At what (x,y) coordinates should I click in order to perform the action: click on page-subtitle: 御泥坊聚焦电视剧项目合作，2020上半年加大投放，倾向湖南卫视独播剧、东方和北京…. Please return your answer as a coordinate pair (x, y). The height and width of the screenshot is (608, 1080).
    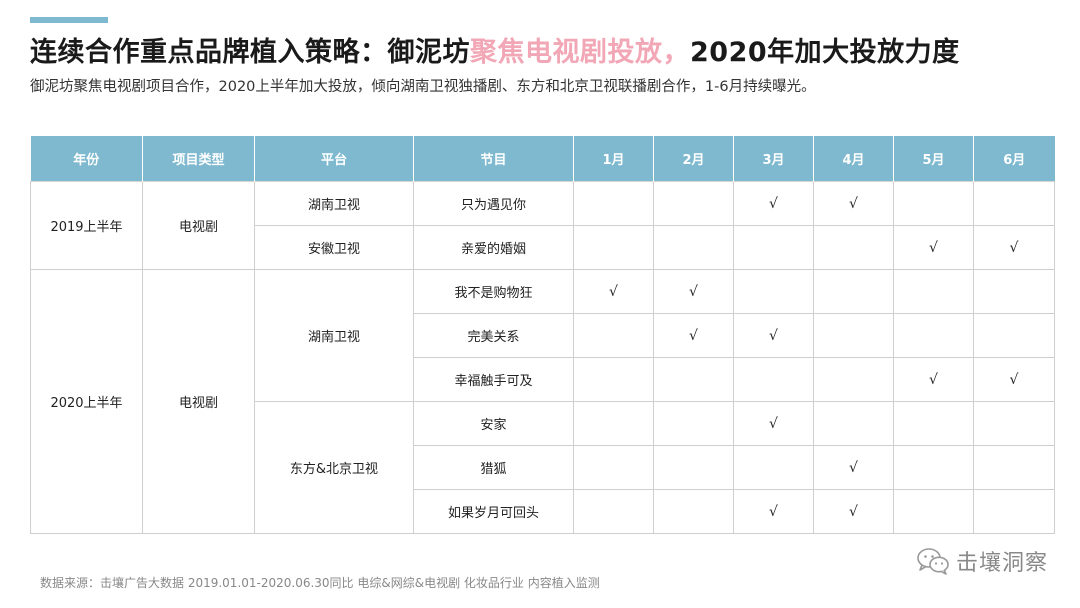
    Looking at the image, I should click on (423, 87).